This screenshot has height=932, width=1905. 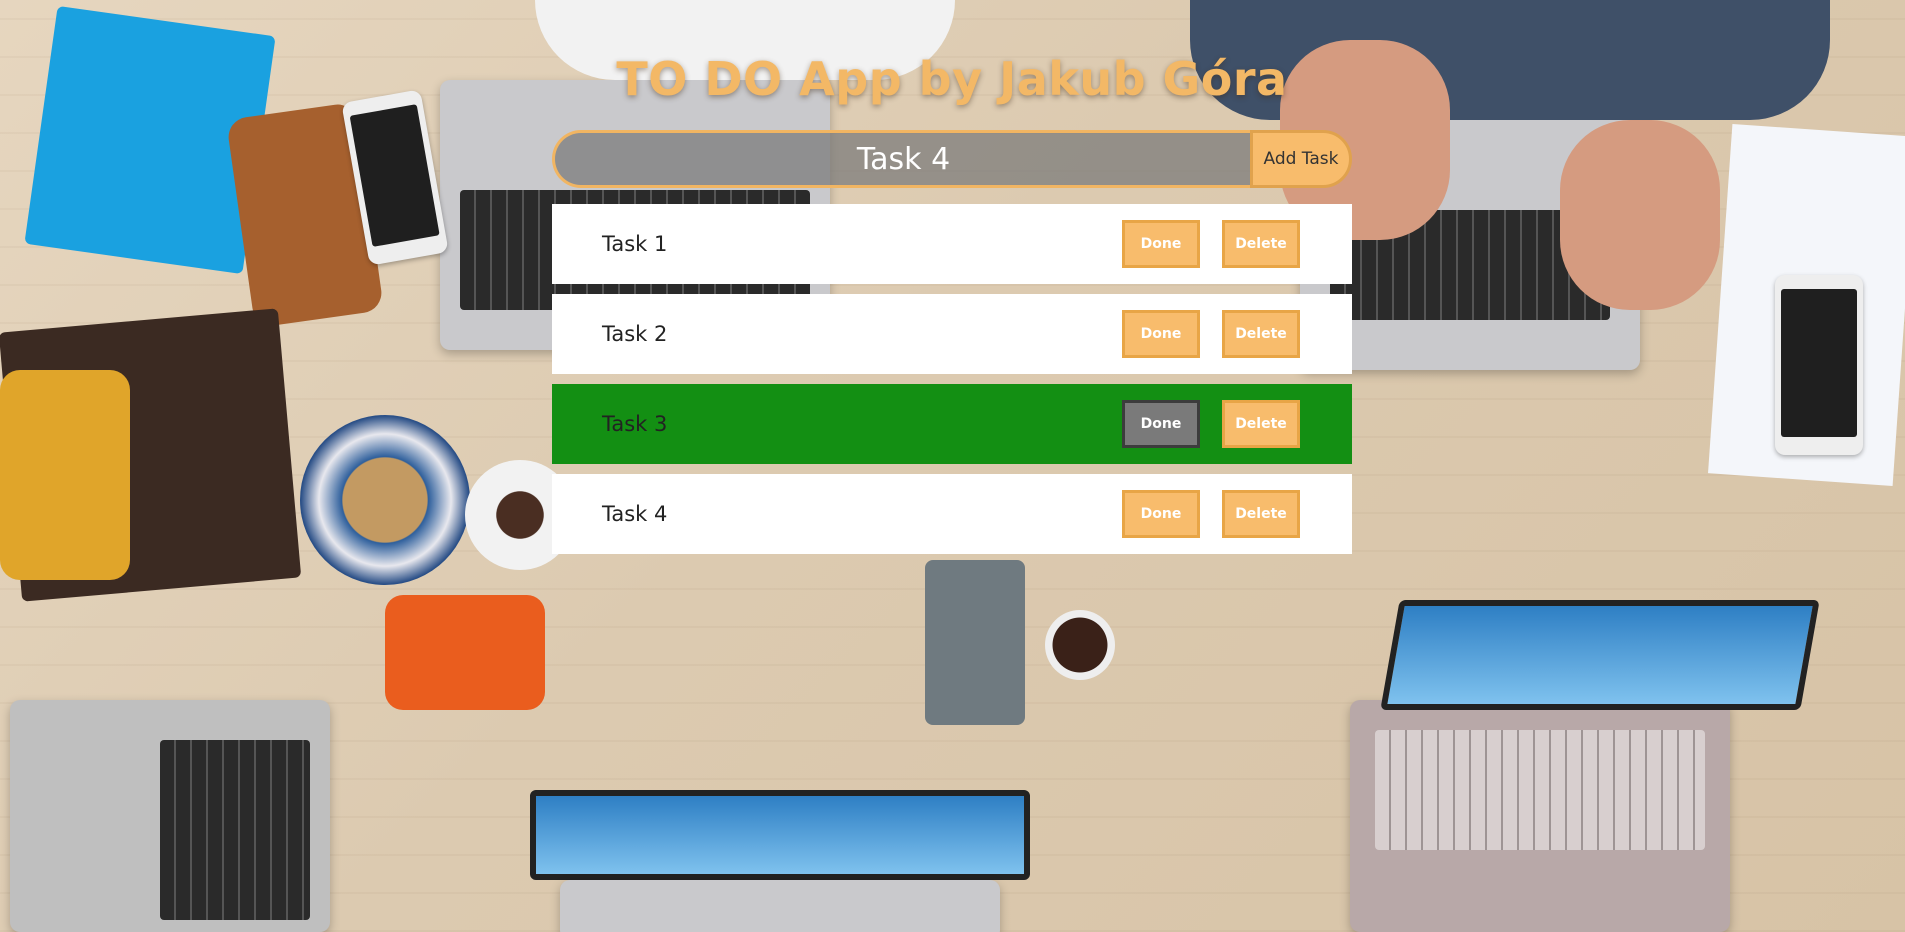 What do you see at coordinates (1600, 655) in the screenshot?
I see `laptop-screen-bottom-right` at bounding box center [1600, 655].